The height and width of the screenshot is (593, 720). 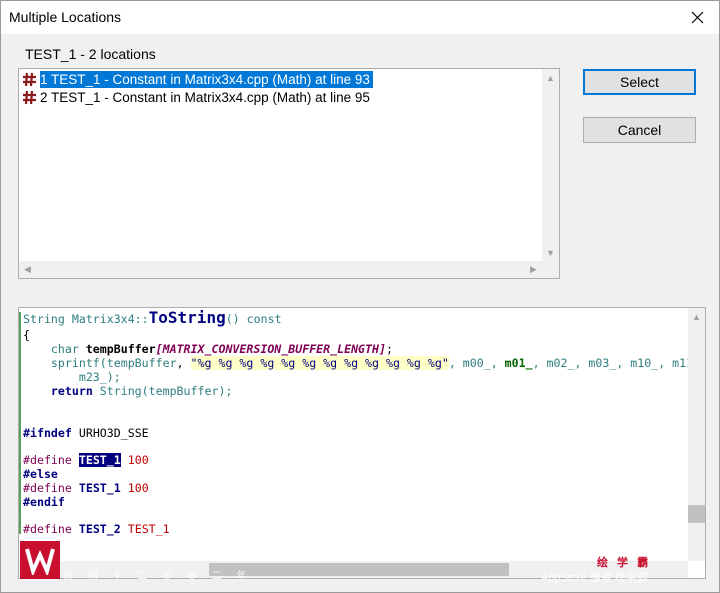 I want to click on window-title: Multiple Locations, so click(x=65, y=17).